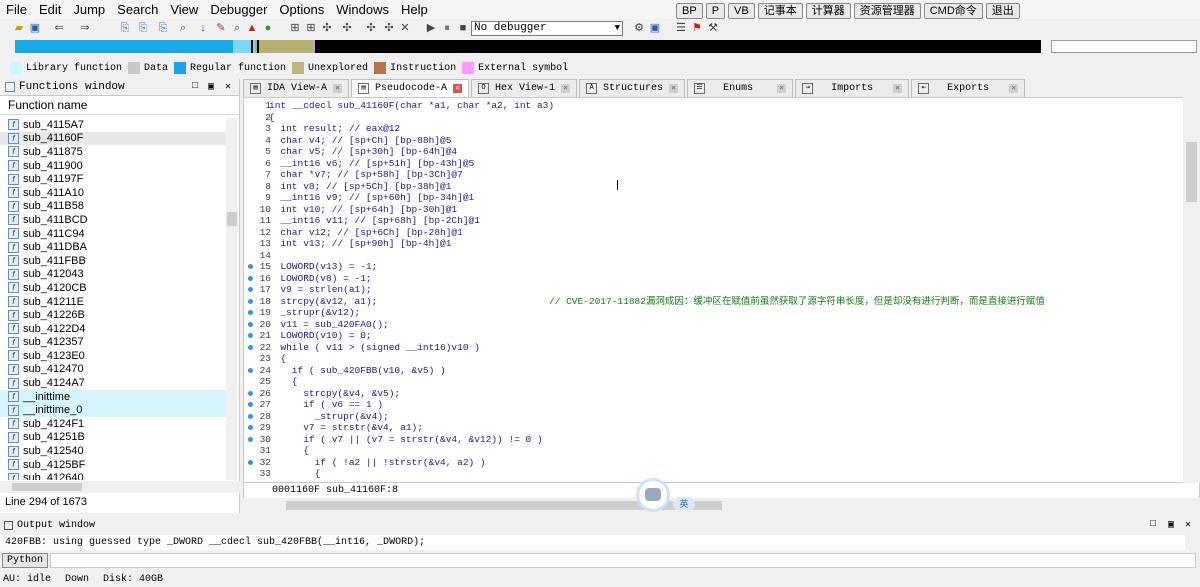 The height and width of the screenshot is (587, 1200). Describe the element at coordinates (347, 28) in the screenshot. I see `tool-4-icon: ✣` at that location.